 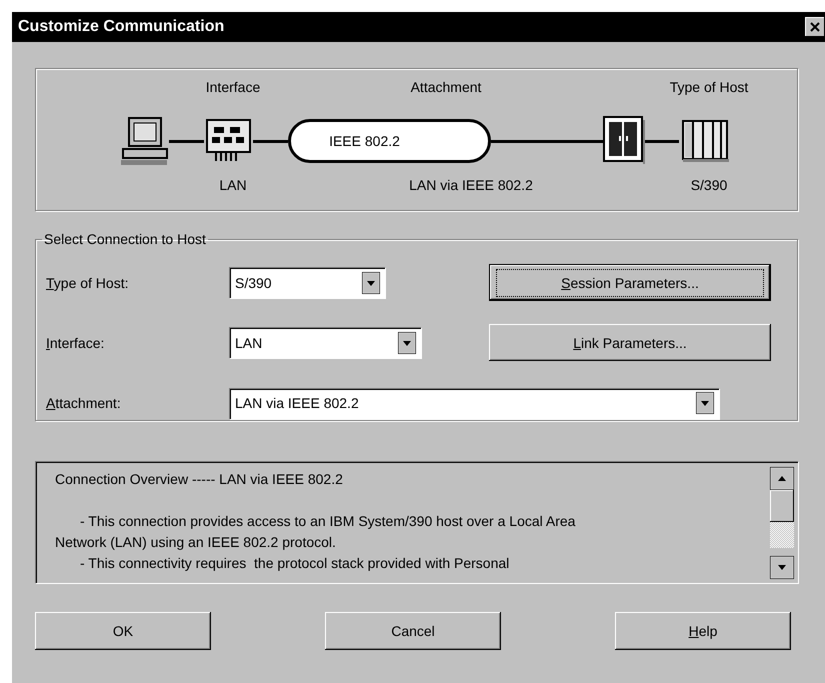 I want to click on computer-icon, so click(x=144, y=141).